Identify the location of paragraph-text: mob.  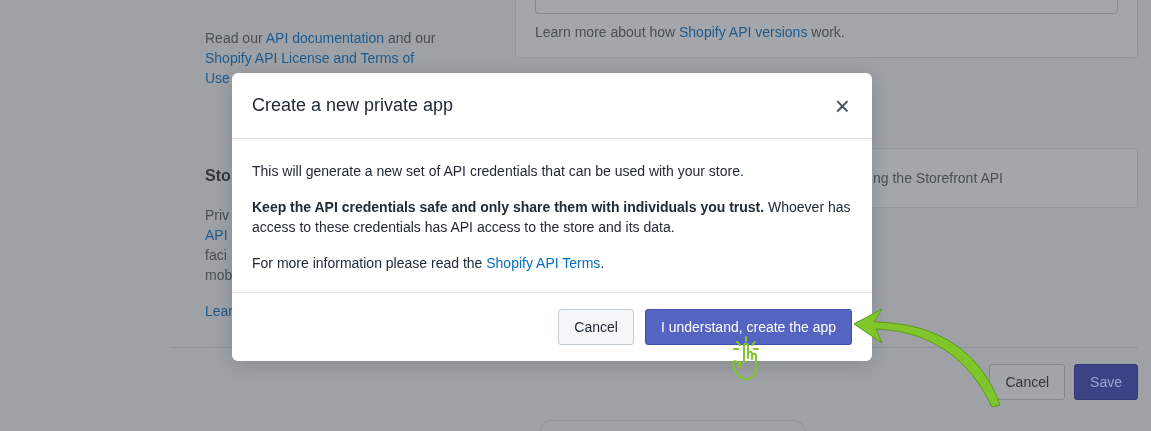
(219, 275).